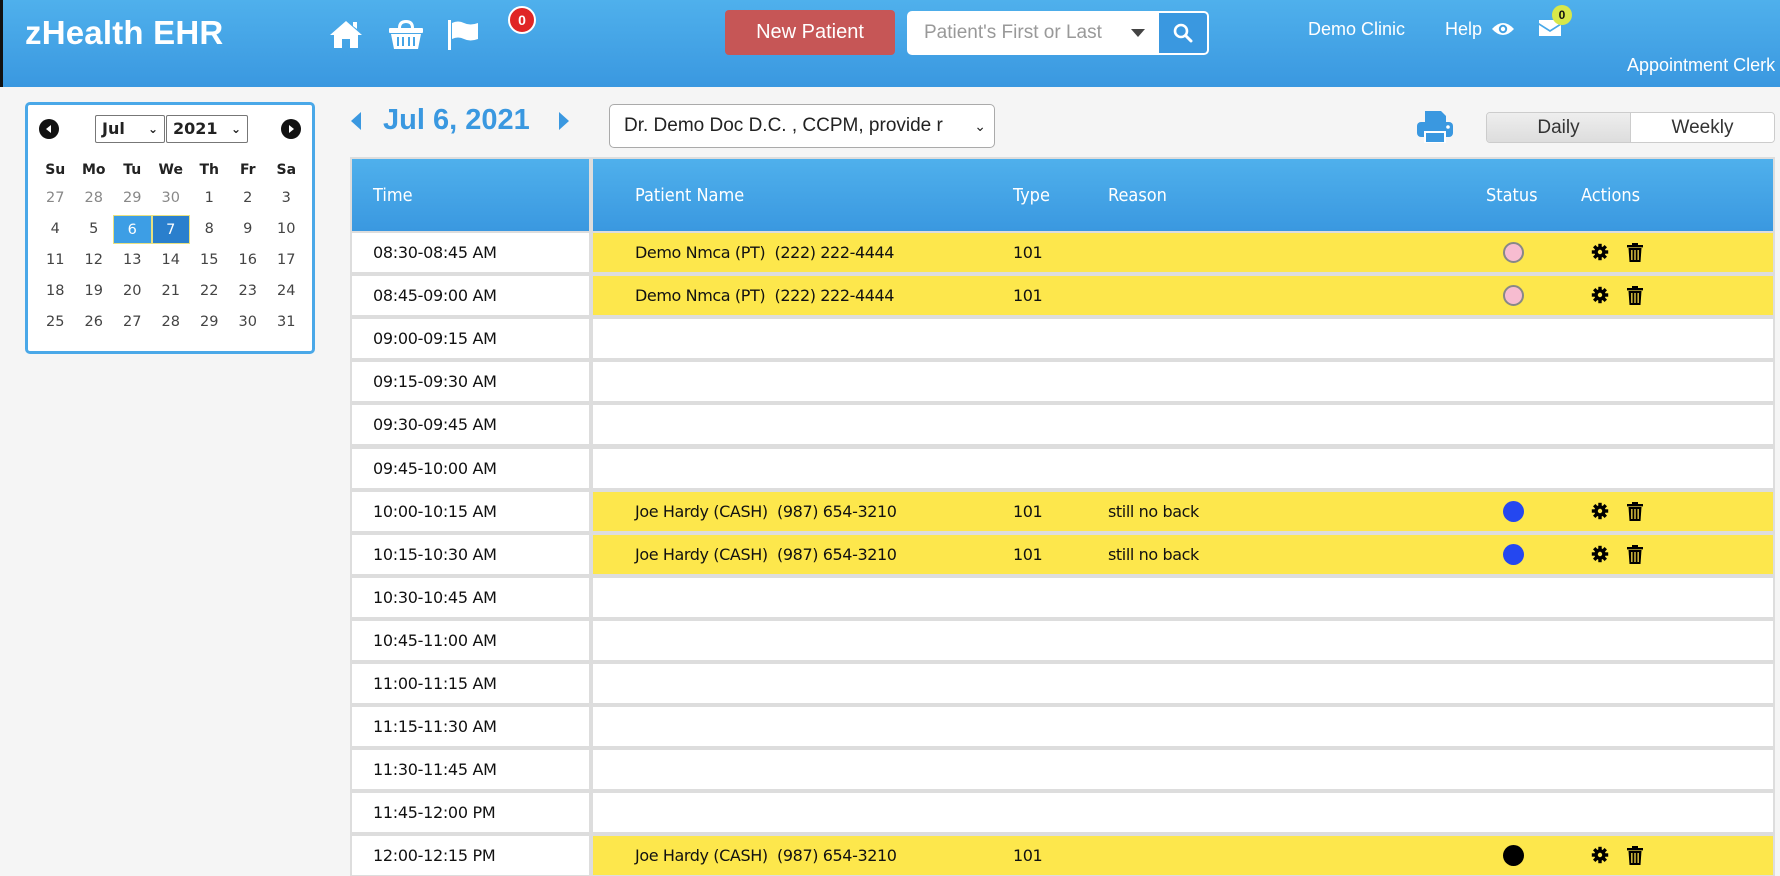 This screenshot has width=1780, height=876. Describe the element at coordinates (1183, 856) in the screenshot. I see `appointment-cell: Joe Hardy (CASH) (987) 654-3210 101` at that location.